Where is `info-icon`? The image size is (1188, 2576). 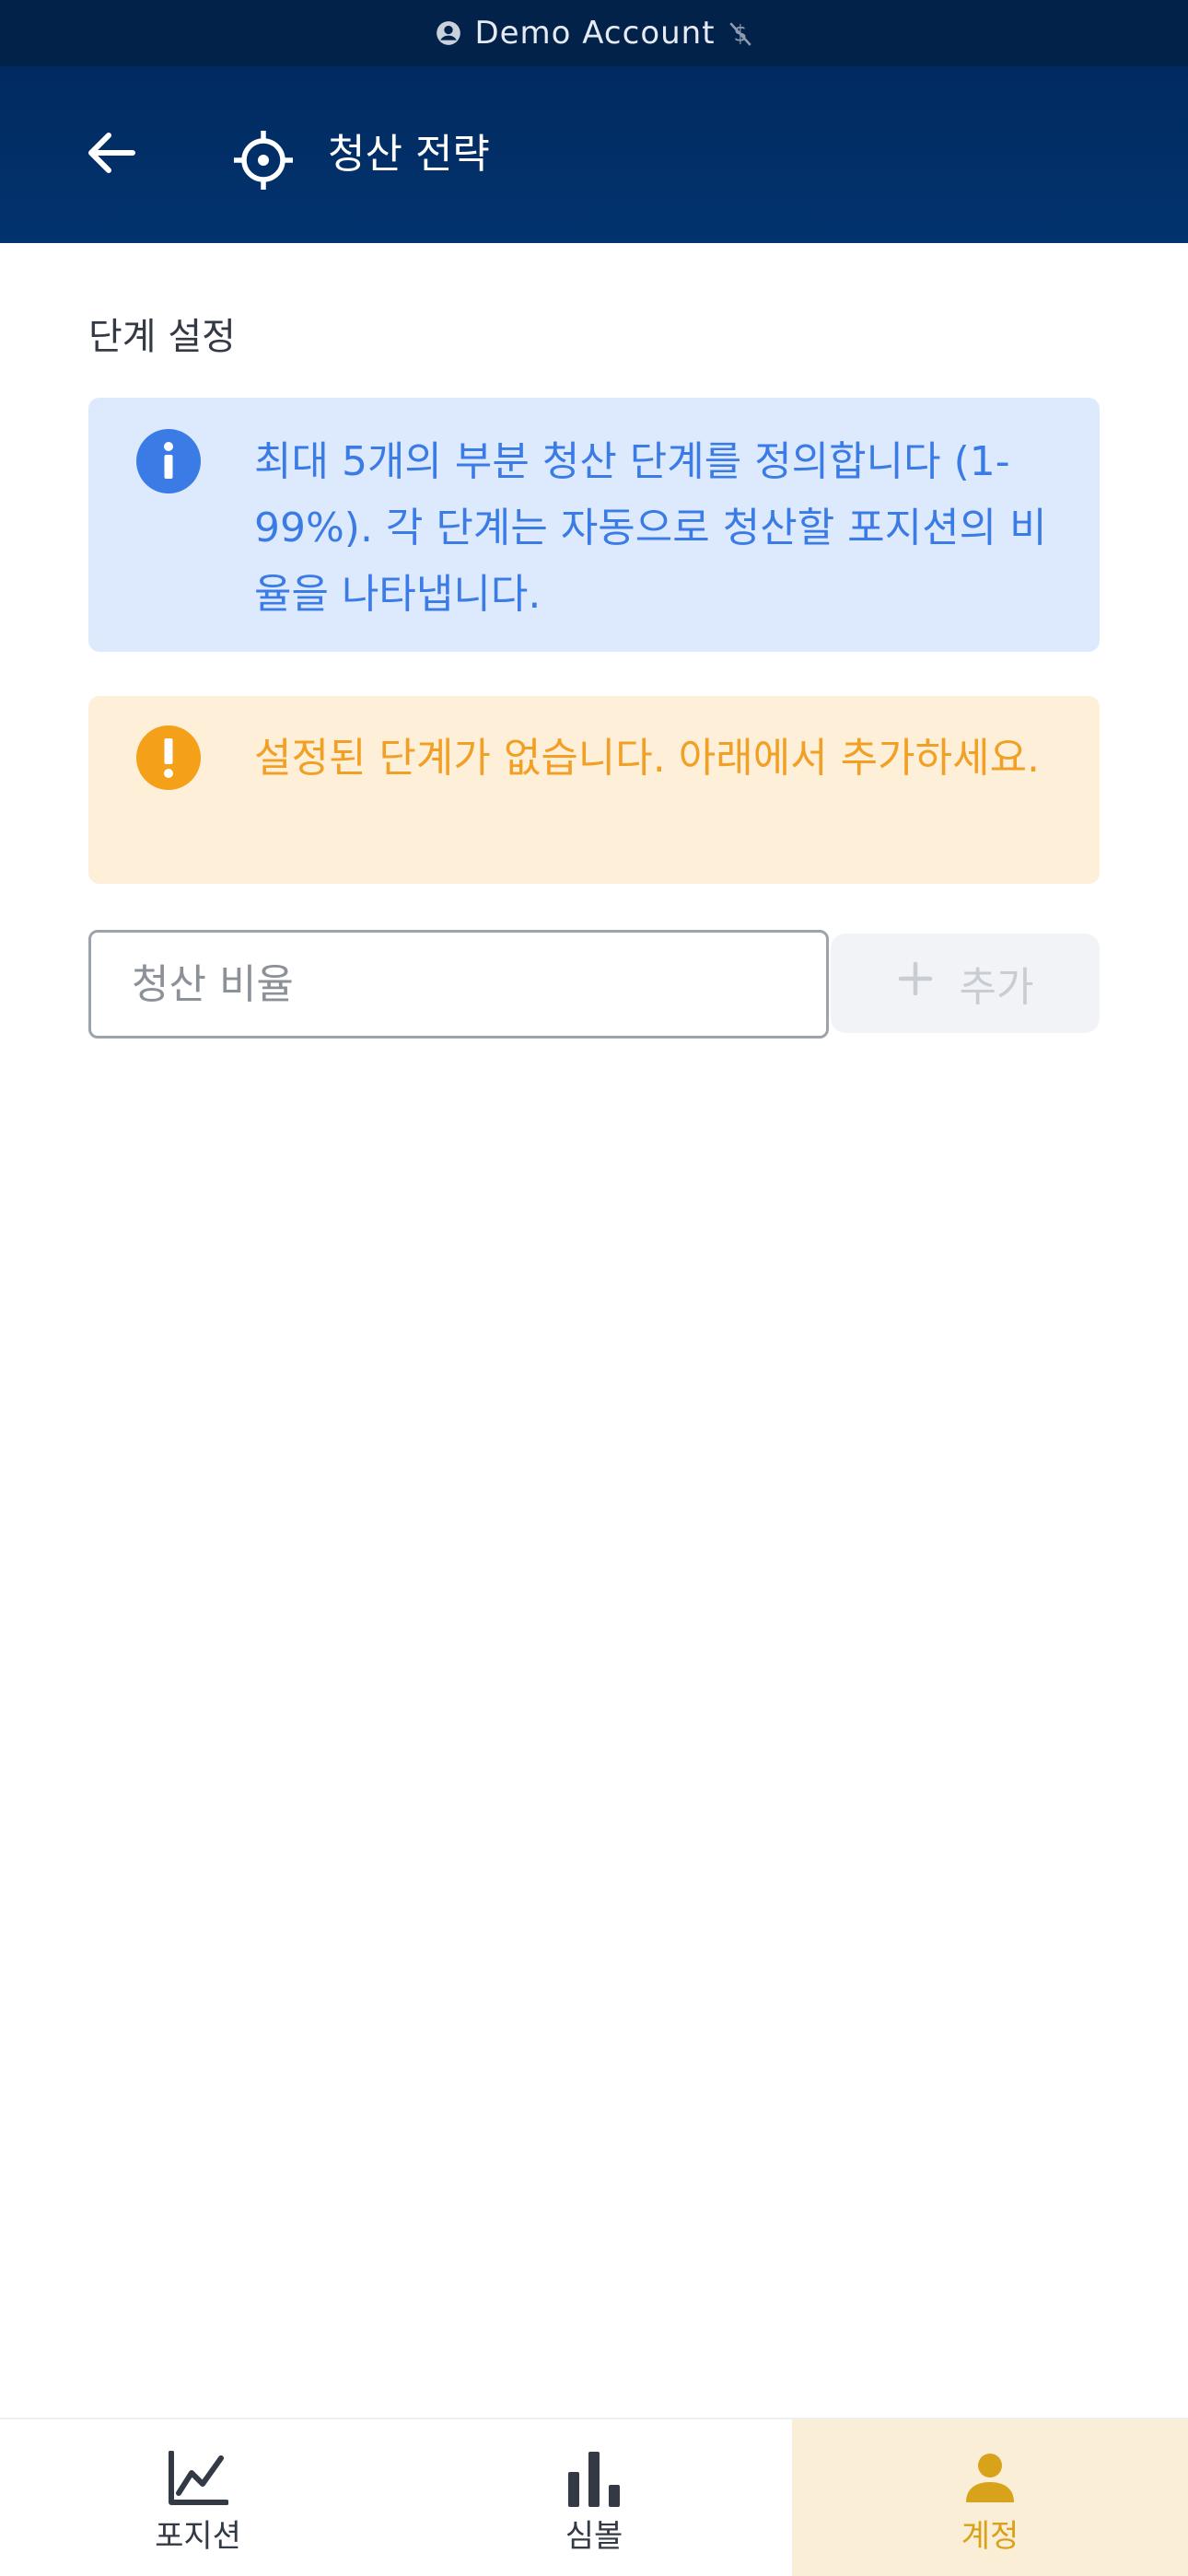 info-icon is located at coordinates (168, 461).